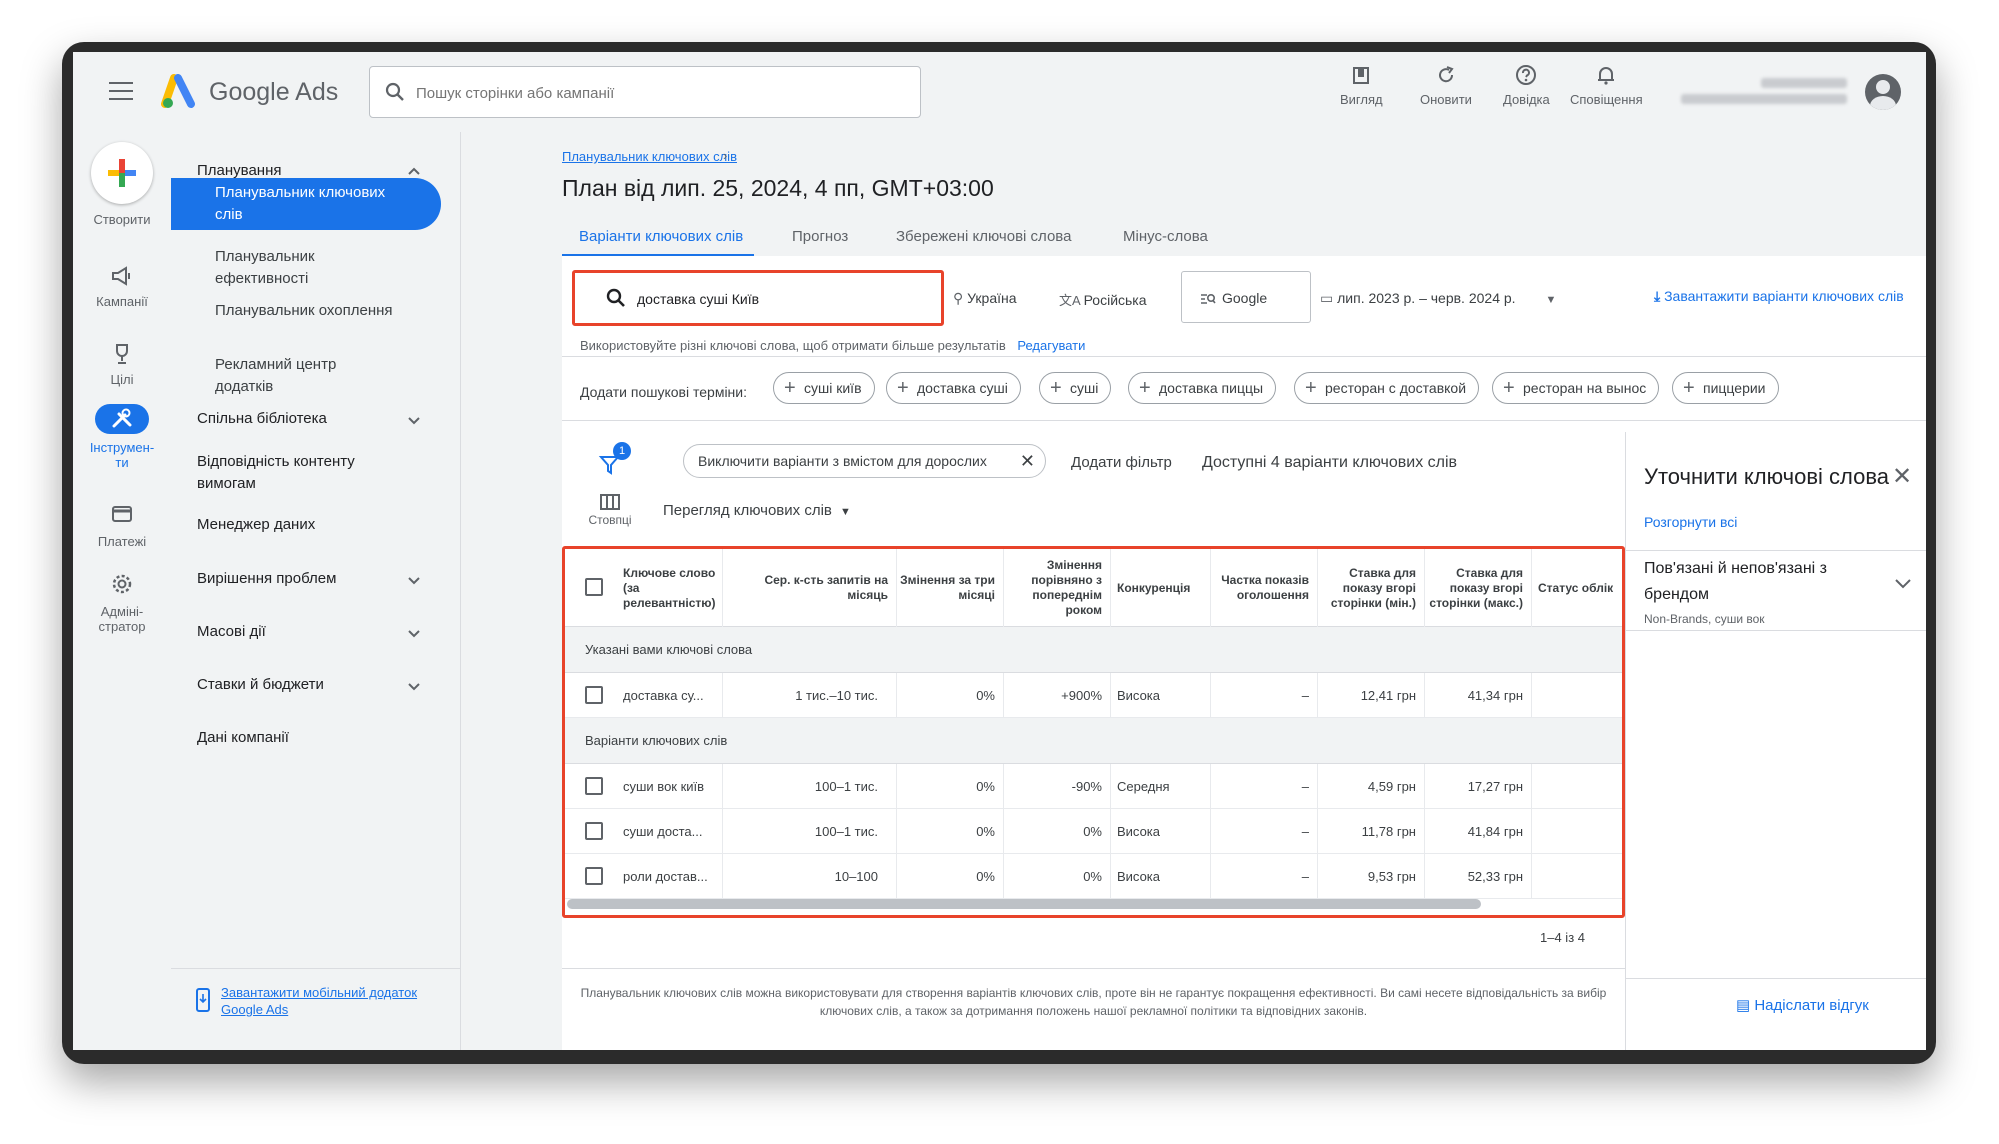 This screenshot has width=1999, height=1144. Describe the element at coordinates (1024, 904) in the screenshot. I see `horizontal-scrollbar` at that location.